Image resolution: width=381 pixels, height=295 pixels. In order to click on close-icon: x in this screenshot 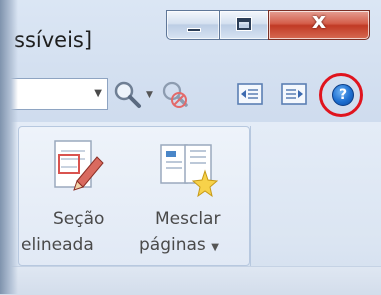, I will do `click(319, 21)`.